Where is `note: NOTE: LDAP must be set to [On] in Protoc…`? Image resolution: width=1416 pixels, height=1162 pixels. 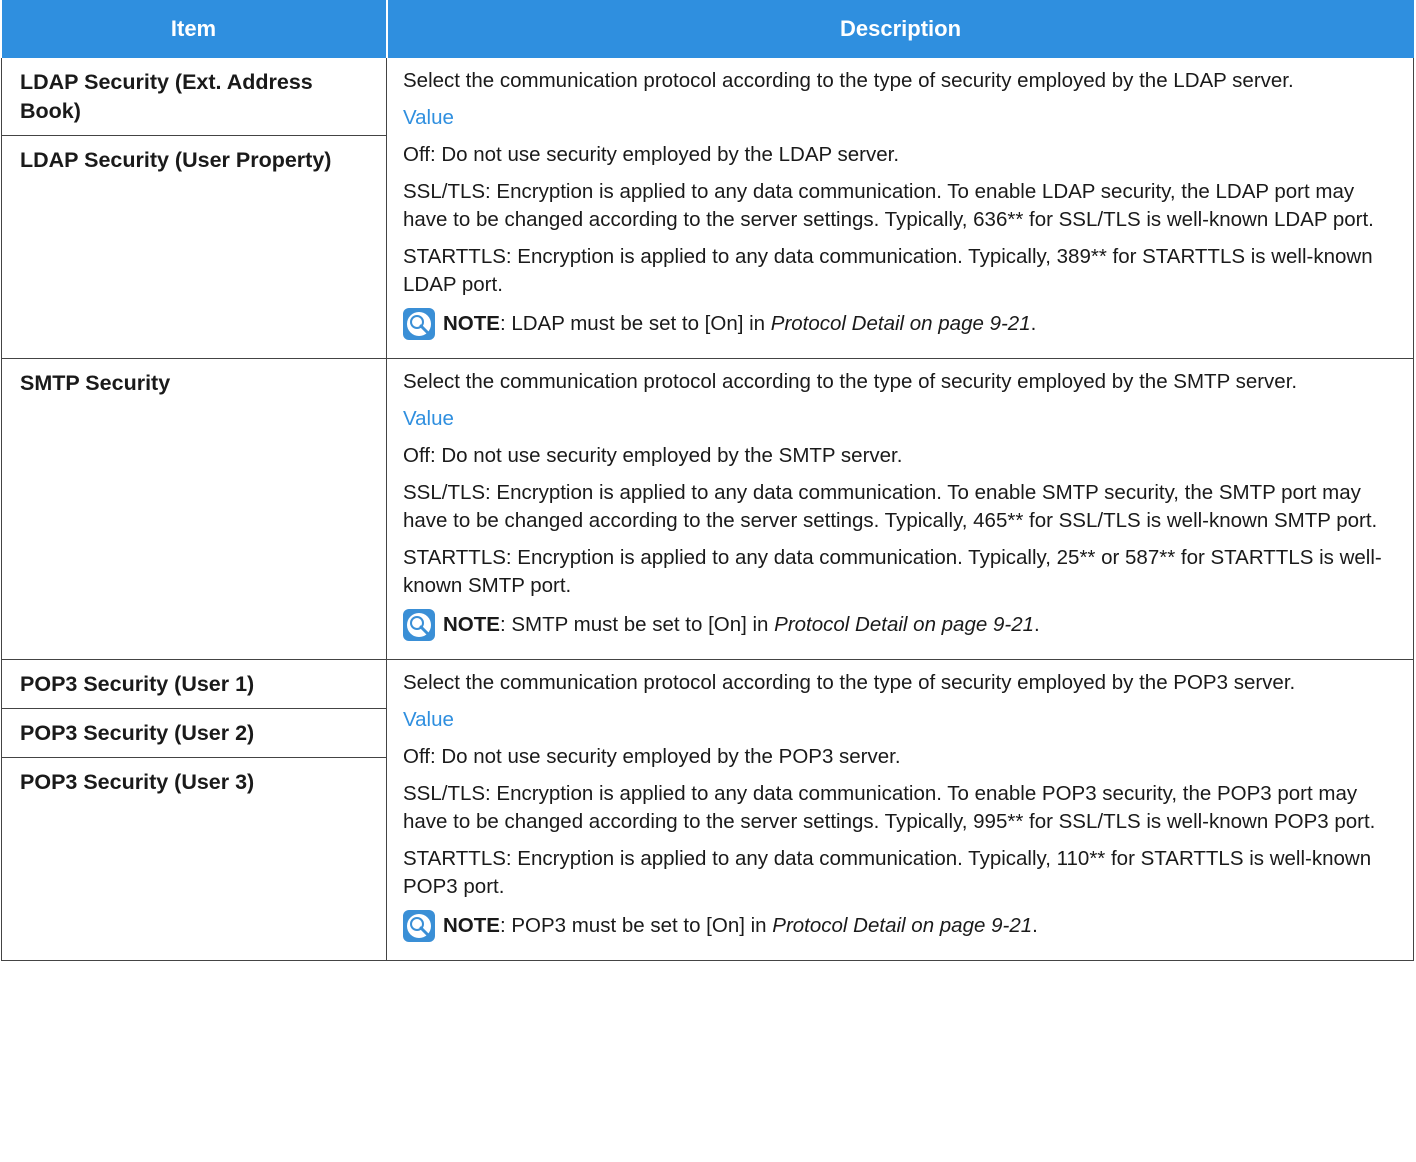 note: NOTE: LDAP must be set to [On] in Protoc… is located at coordinates (901, 324).